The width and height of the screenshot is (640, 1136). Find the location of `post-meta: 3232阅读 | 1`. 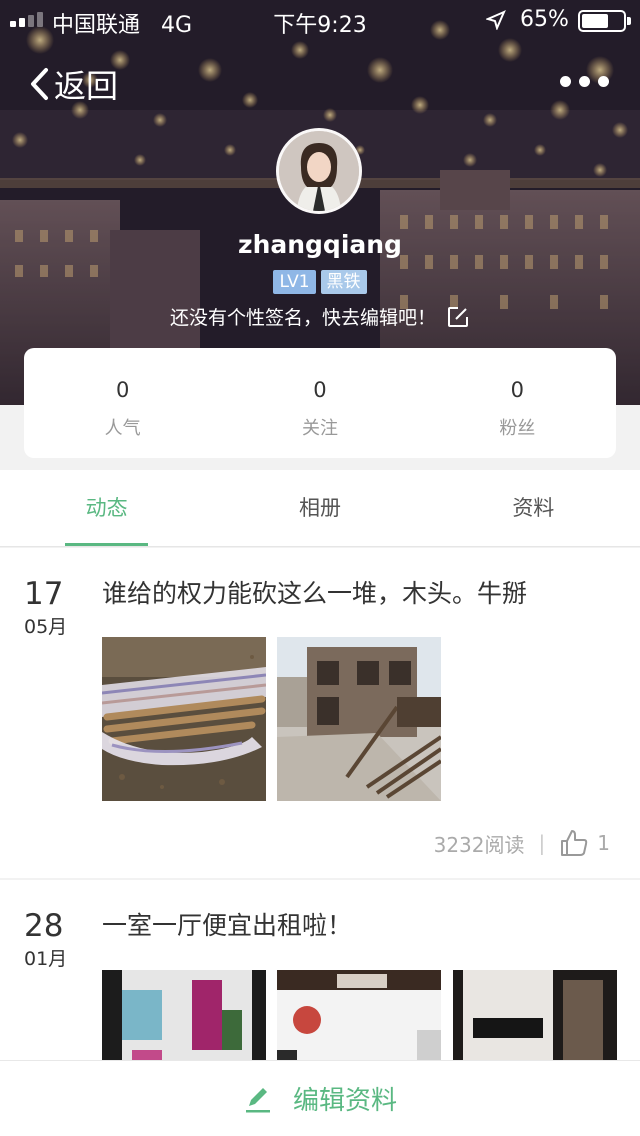

post-meta: 3232阅读 | 1 is located at coordinates (522, 843).